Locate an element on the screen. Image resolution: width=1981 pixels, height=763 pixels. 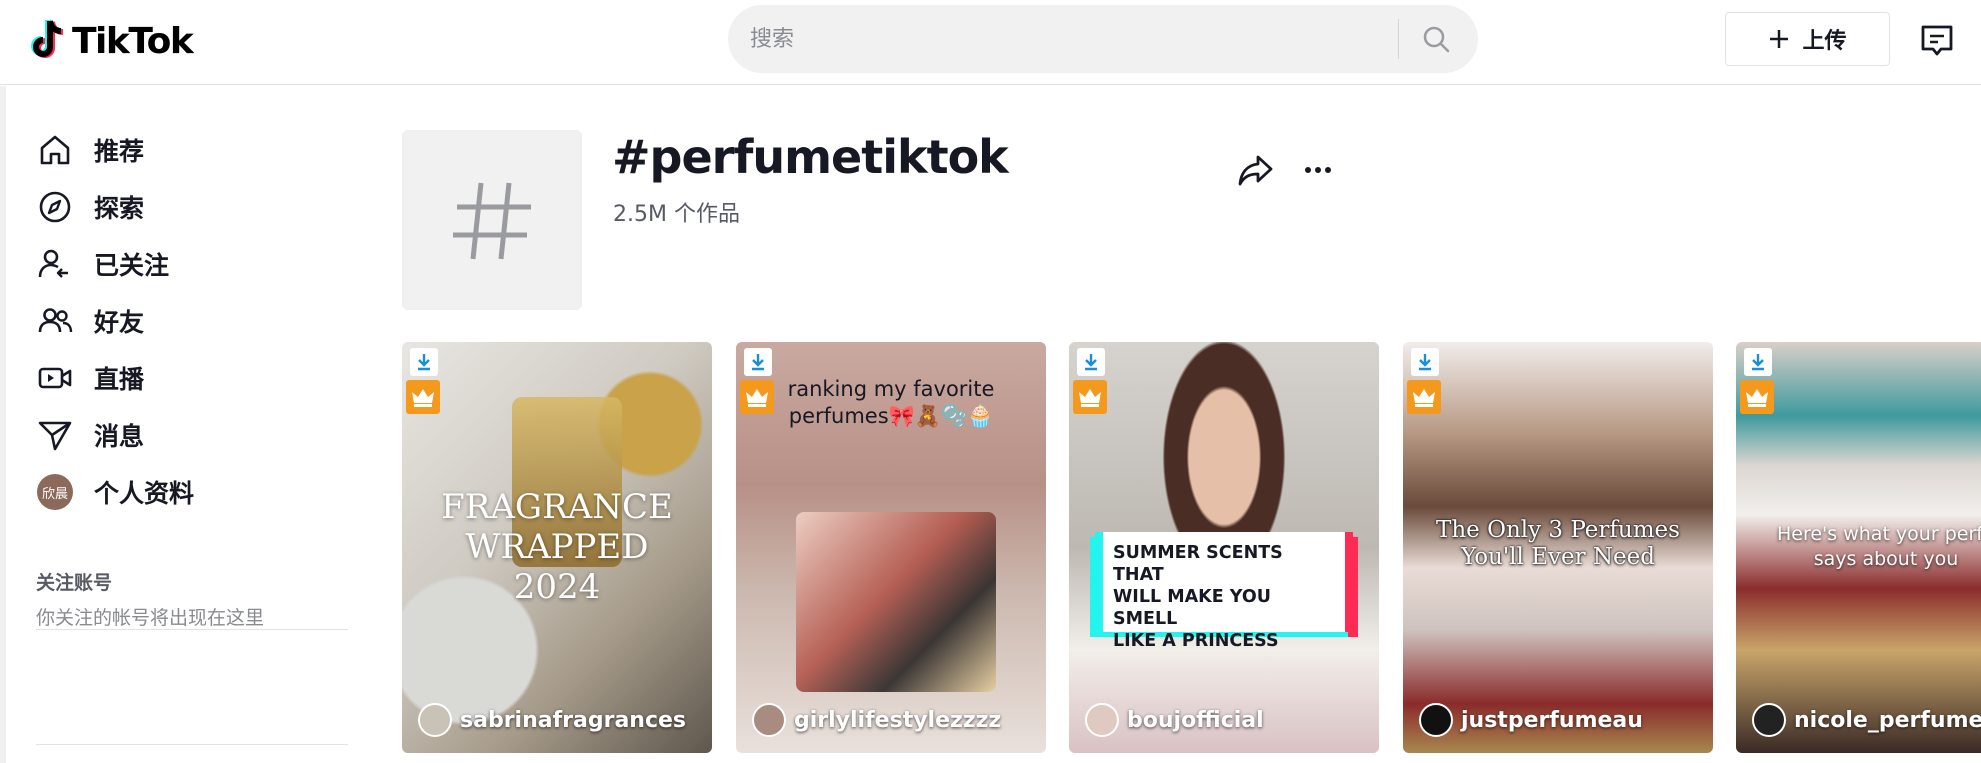
sidebar-item-explore: 探索 is located at coordinates (192, 207).